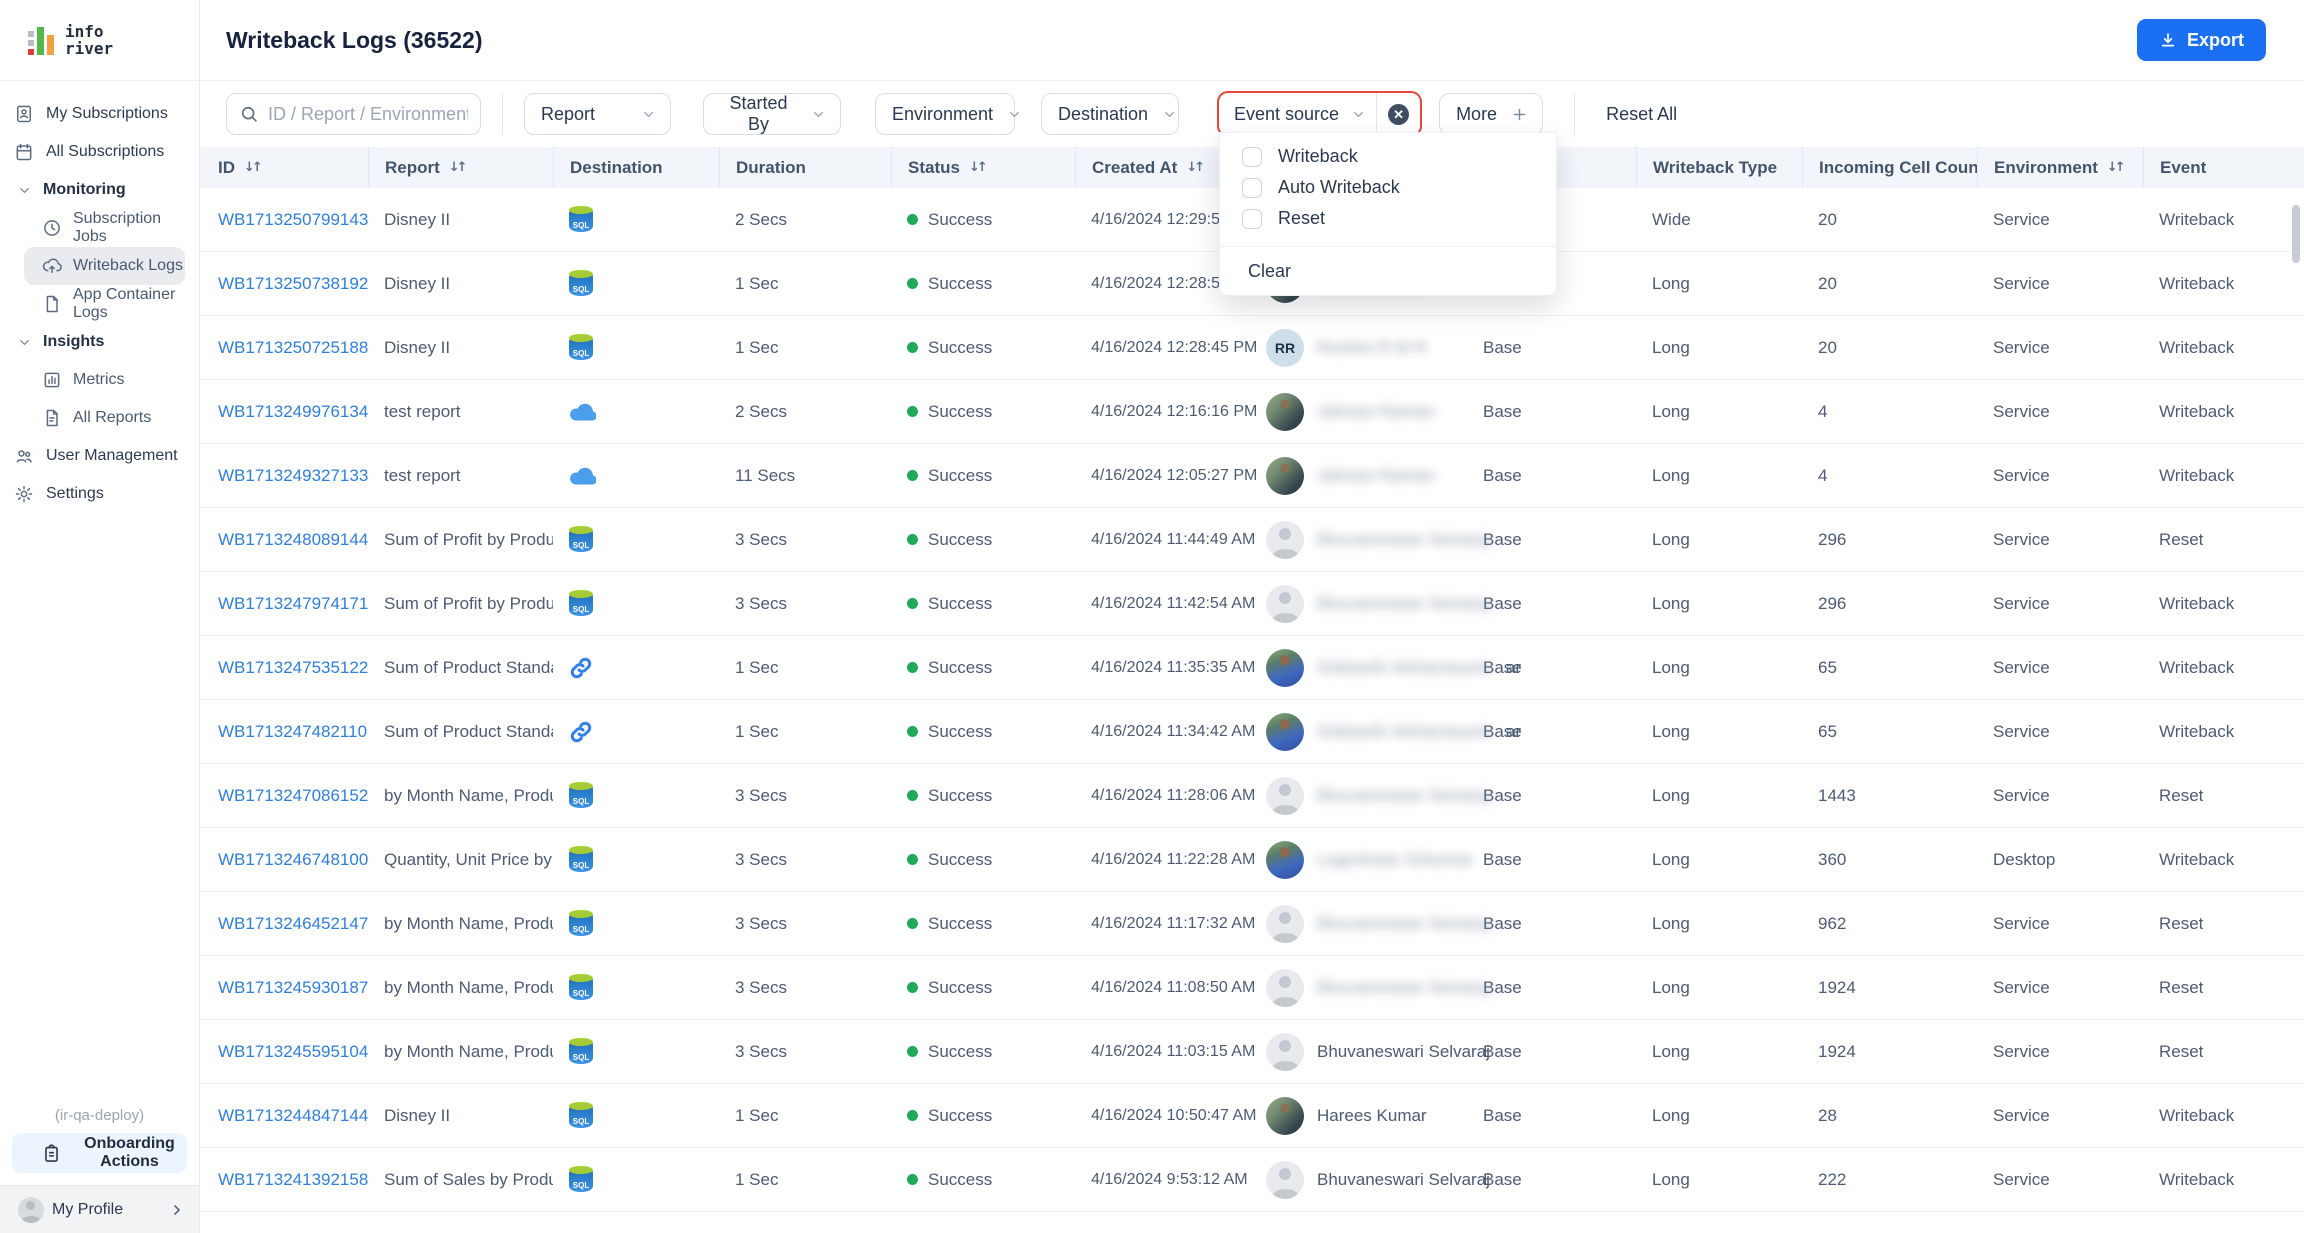 Image resolution: width=2304 pixels, height=1233 pixels. What do you see at coordinates (1837, 795) in the screenshot?
I see `cell-count-cell: 1443` at bounding box center [1837, 795].